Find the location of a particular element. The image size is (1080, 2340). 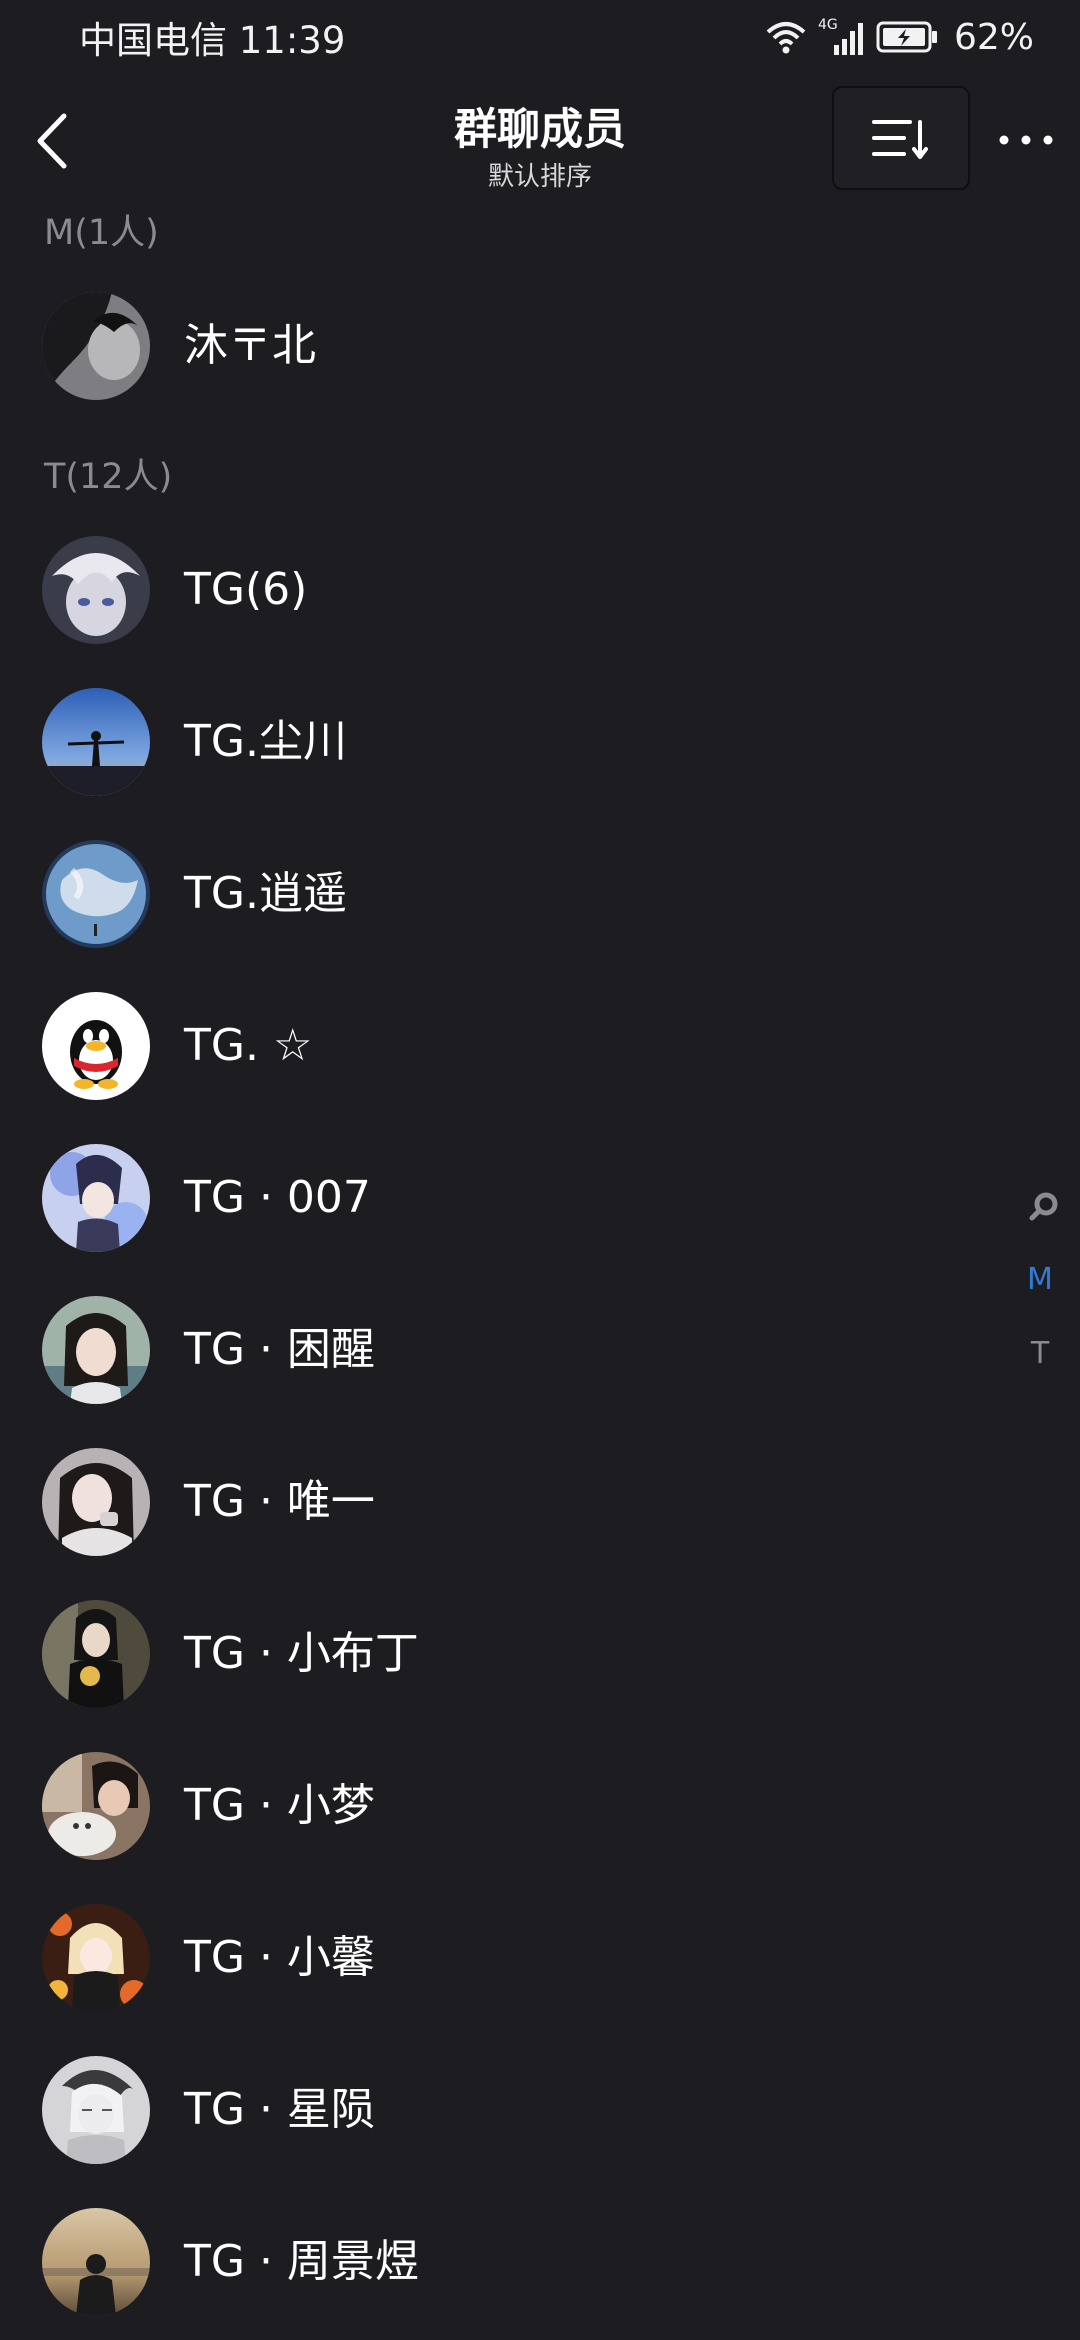

battery-icon is located at coordinates (906, 37).